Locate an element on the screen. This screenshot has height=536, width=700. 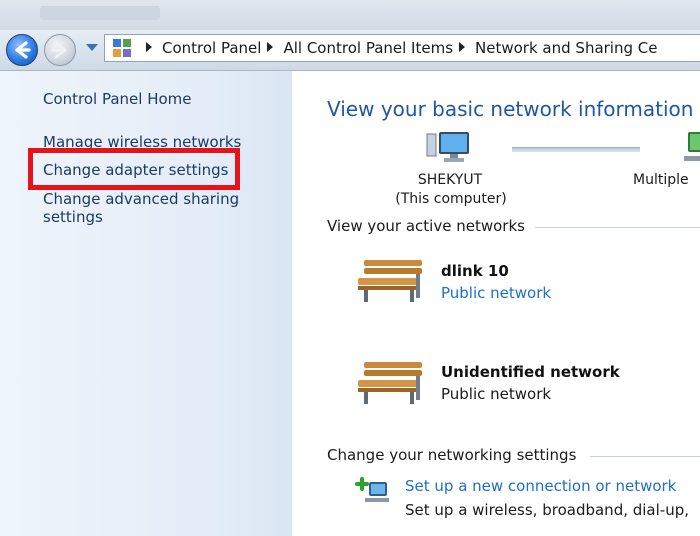
network-icon is located at coordinates (692, 146).